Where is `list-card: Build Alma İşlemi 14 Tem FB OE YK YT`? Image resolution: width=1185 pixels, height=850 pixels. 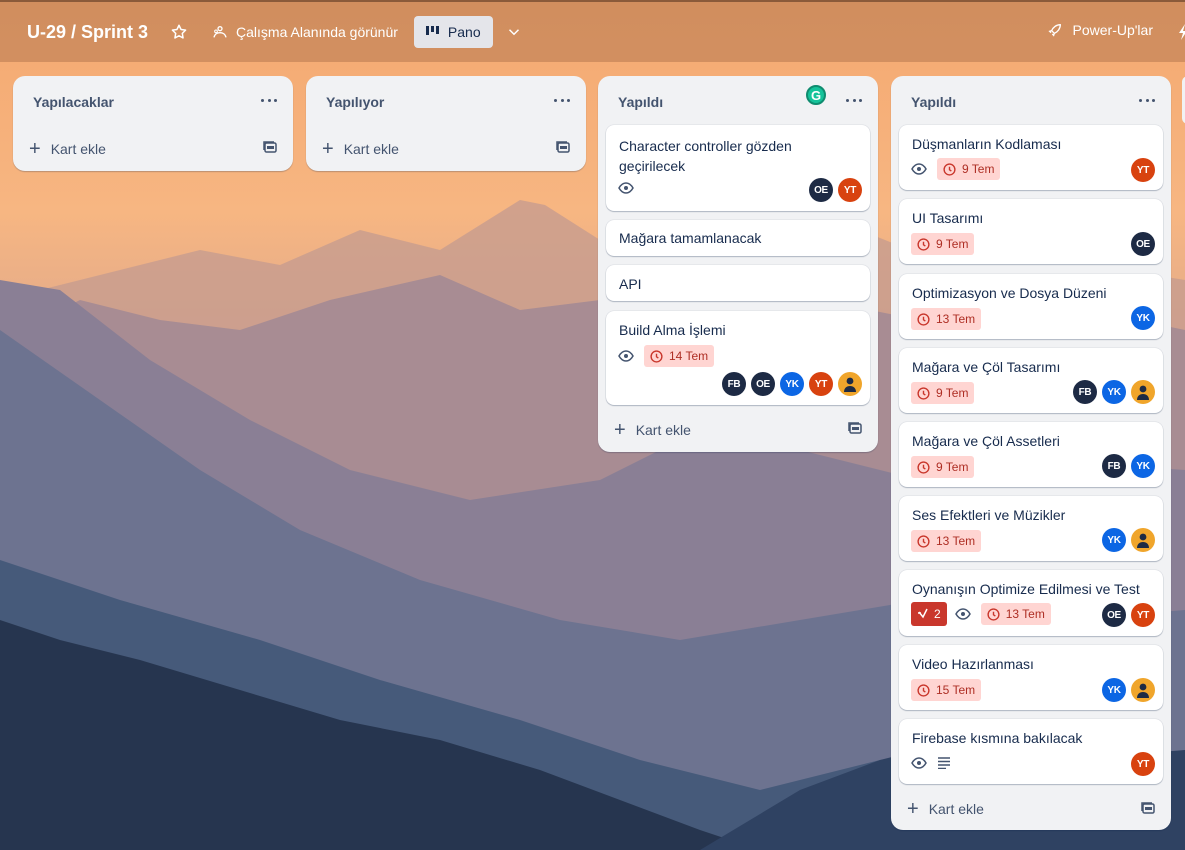
list-card: Build Alma İşlemi 14 Tem FB OE YK YT is located at coordinates (738, 358).